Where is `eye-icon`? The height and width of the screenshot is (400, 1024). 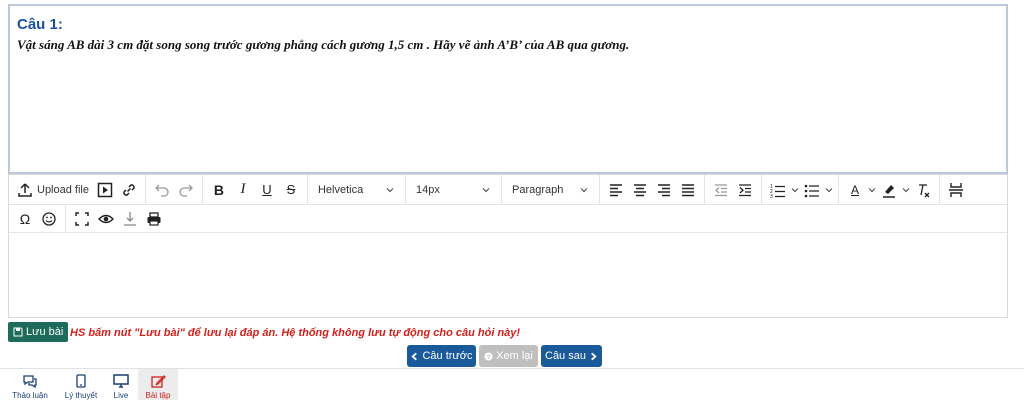
eye-icon is located at coordinates (106, 218).